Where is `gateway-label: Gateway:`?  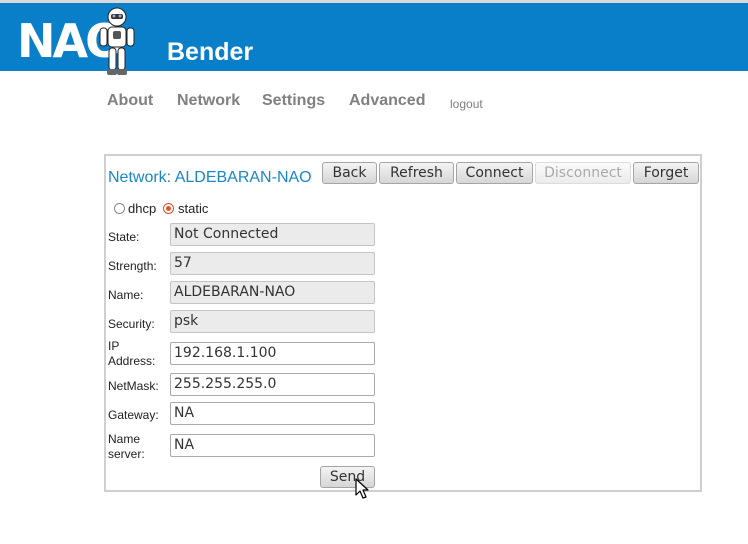
gateway-label: Gateway: is located at coordinates (133, 415).